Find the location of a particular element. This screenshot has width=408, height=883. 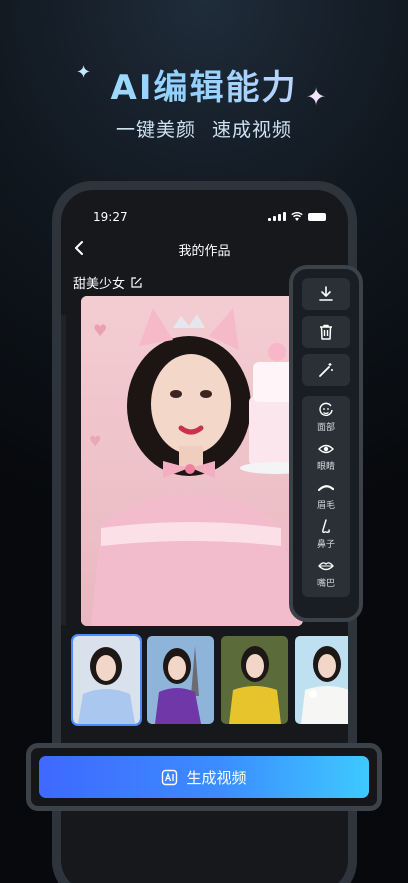

promo-headline: AI编辑能力 is located at coordinates (204, 84).